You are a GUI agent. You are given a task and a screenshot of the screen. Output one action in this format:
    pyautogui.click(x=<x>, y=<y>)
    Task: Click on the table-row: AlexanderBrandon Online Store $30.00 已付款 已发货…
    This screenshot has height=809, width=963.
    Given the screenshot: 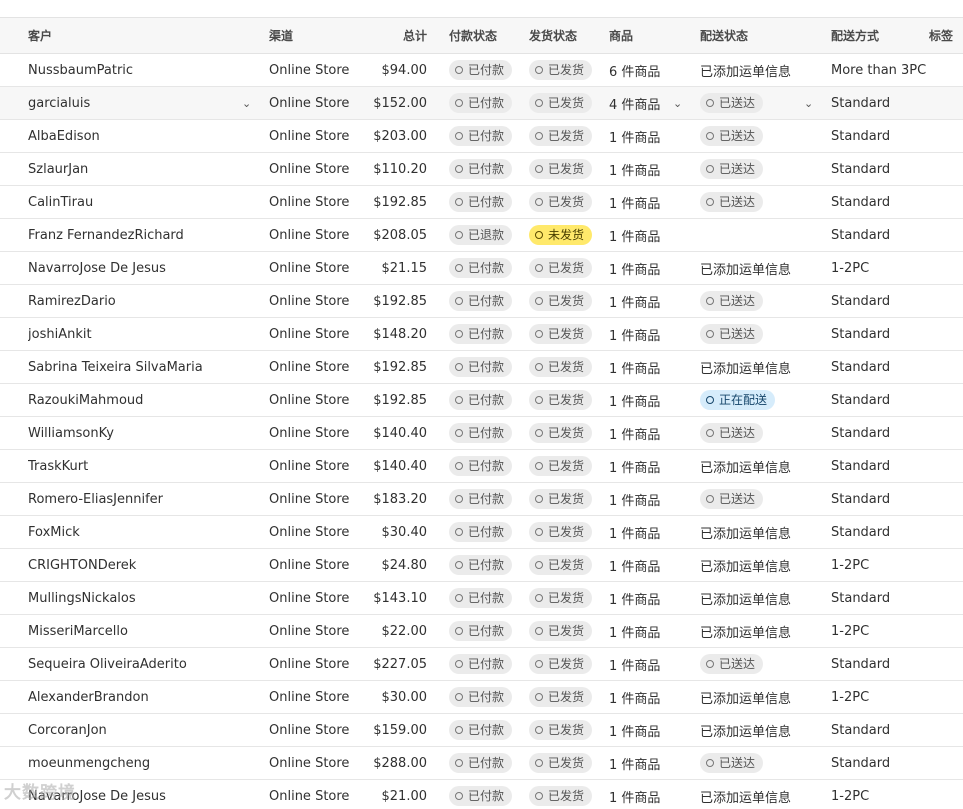 What is the action you would take?
    pyautogui.click(x=481, y=697)
    